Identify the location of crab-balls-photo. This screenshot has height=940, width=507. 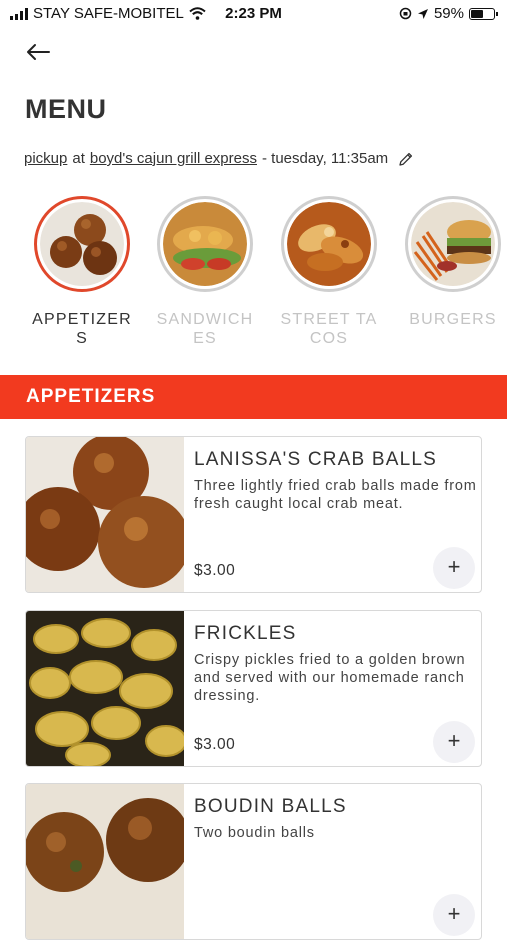
(105, 514).